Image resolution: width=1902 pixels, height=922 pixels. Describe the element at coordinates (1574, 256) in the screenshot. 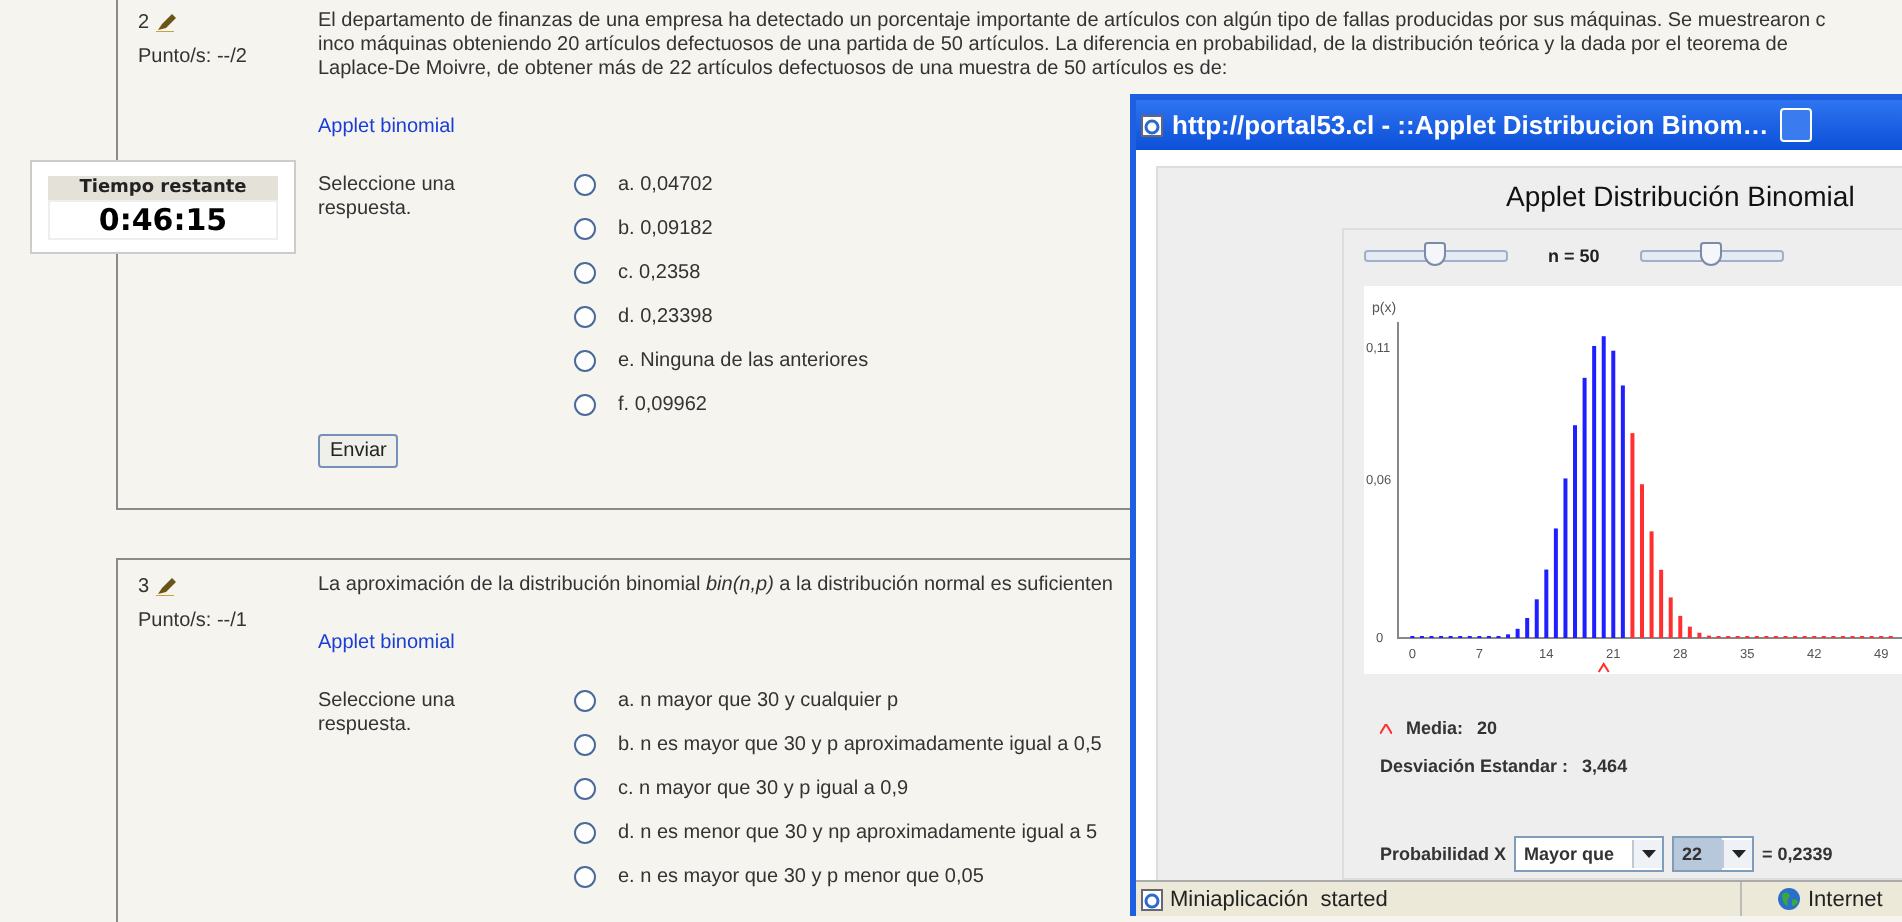

I see `n-label: n = 50` at that location.